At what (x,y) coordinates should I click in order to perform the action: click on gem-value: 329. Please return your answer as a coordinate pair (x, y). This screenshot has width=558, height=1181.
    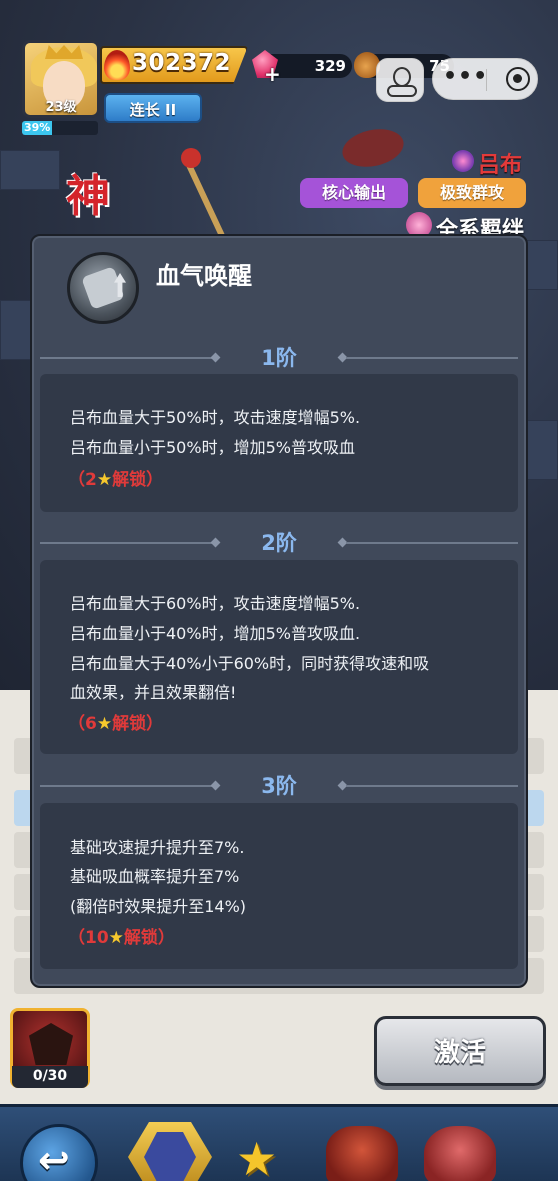
    Looking at the image, I should click on (330, 66).